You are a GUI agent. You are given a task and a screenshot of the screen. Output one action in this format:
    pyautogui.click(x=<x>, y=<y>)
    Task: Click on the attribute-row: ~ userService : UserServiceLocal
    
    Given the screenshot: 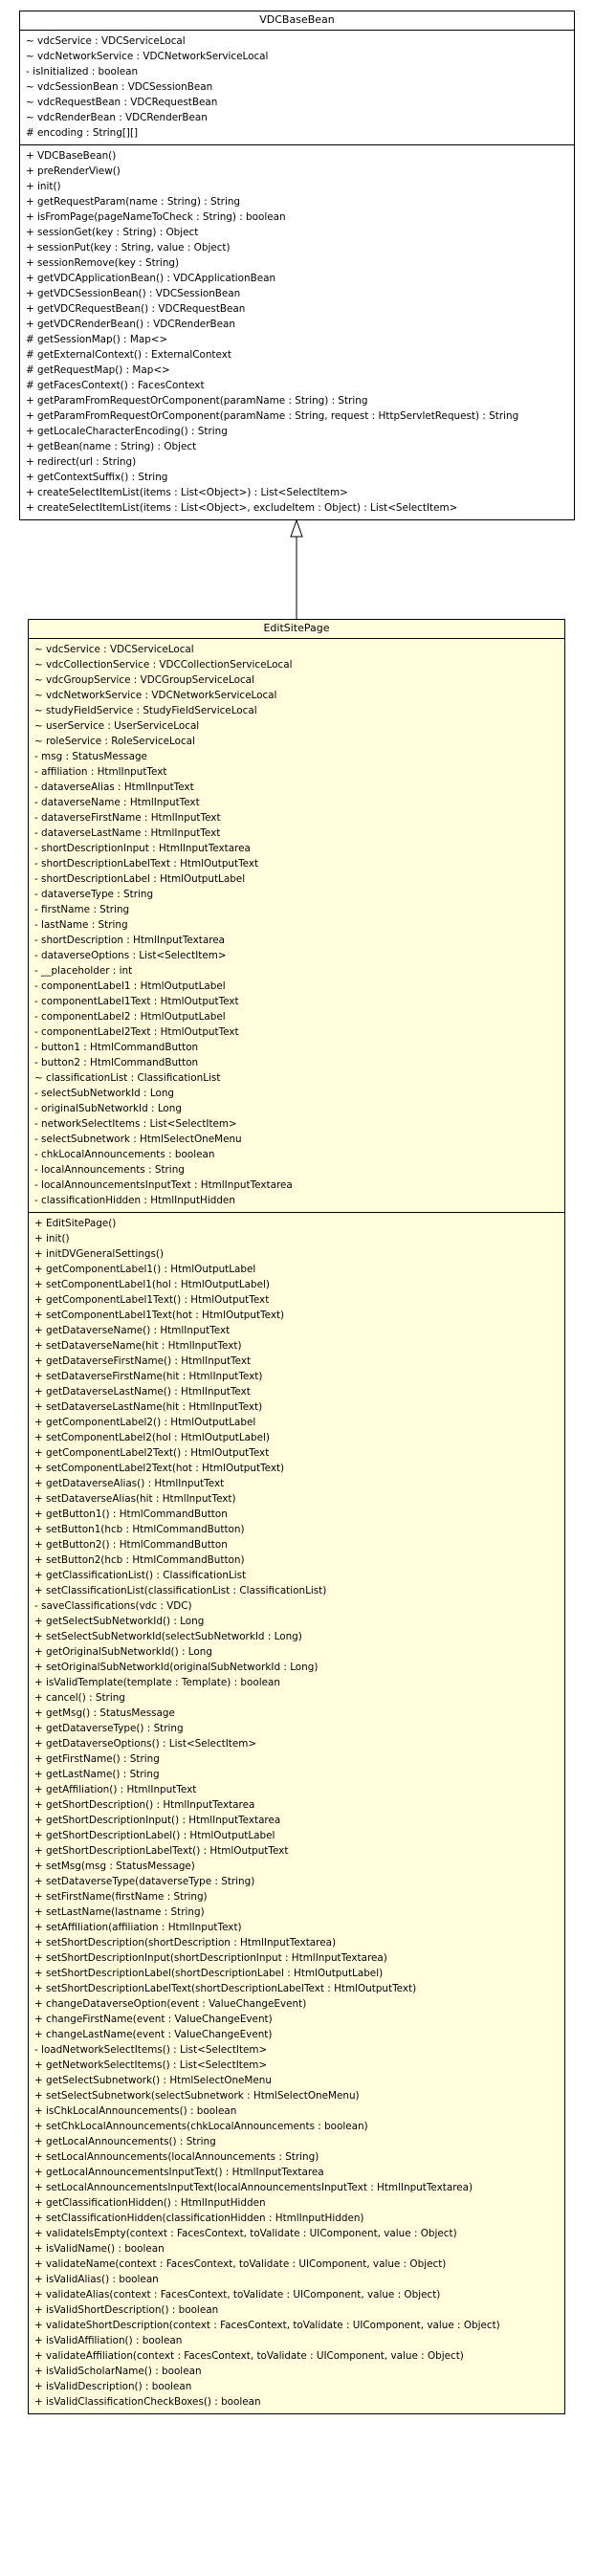 What is the action you would take?
    pyautogui.click(x=117, y=726)
    